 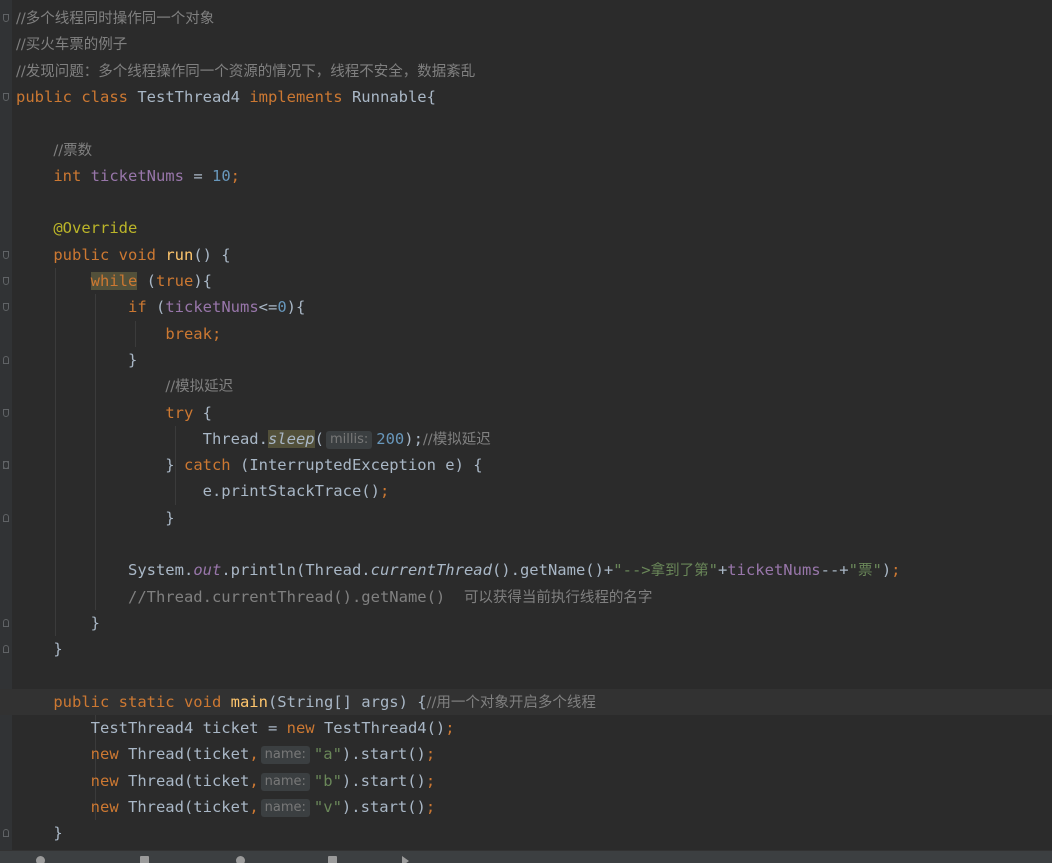 What do you see at coordinates (865, 571) in the screenshot?
I see `code-token: 票` at bounding box center [865, 571].